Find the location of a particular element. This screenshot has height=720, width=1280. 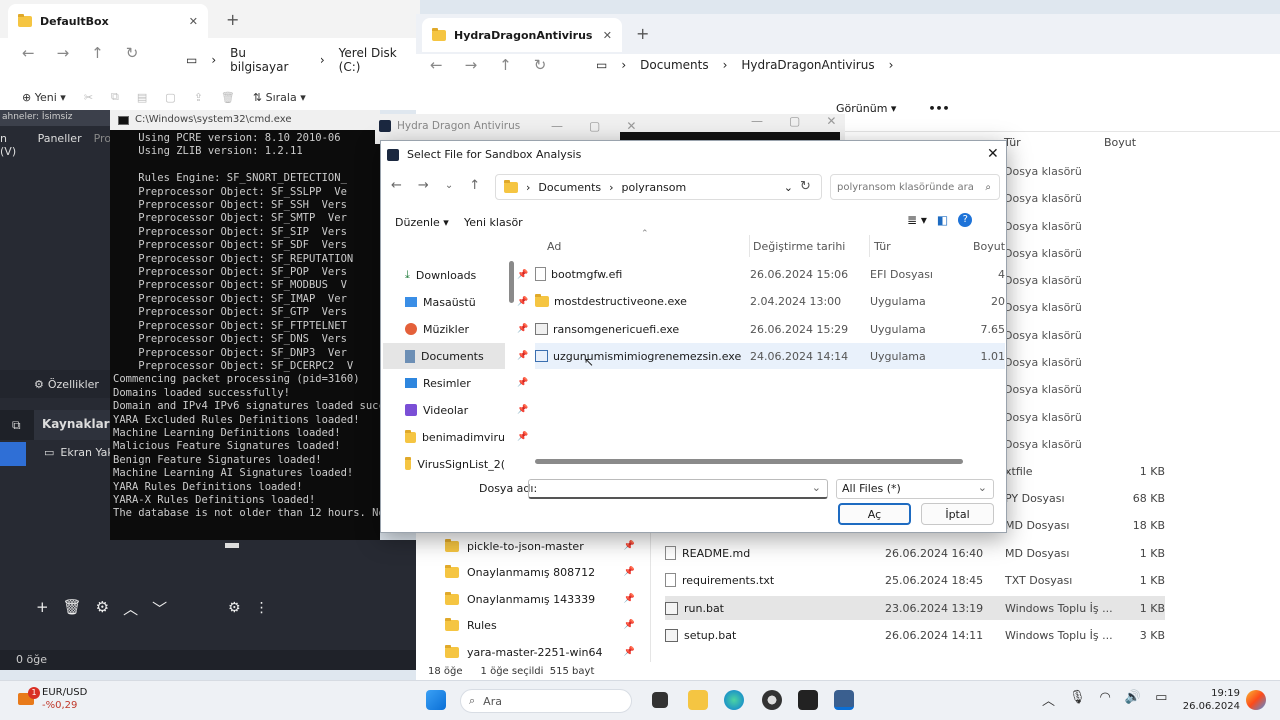

sidebar-item-desktop: Masaüstü 📌 is located at coordinates (466, 302).